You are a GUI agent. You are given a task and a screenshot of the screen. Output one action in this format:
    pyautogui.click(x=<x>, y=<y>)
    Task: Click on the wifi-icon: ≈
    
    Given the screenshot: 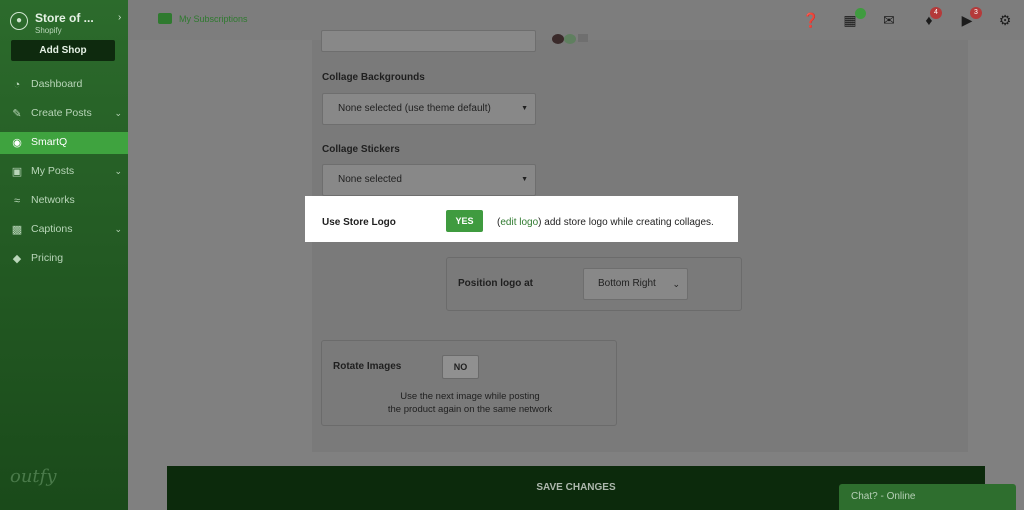 What is the action you would take?
    pyautogui.click(x=17, y=201)
    